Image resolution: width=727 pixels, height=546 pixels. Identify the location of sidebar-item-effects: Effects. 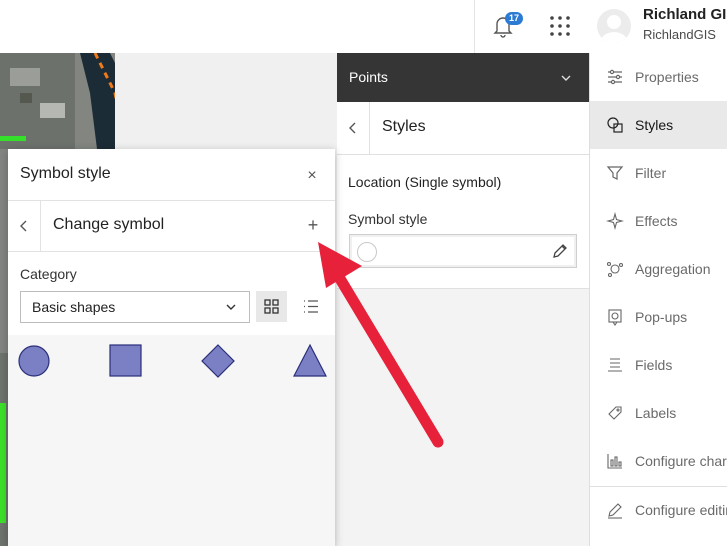
(658, 221).